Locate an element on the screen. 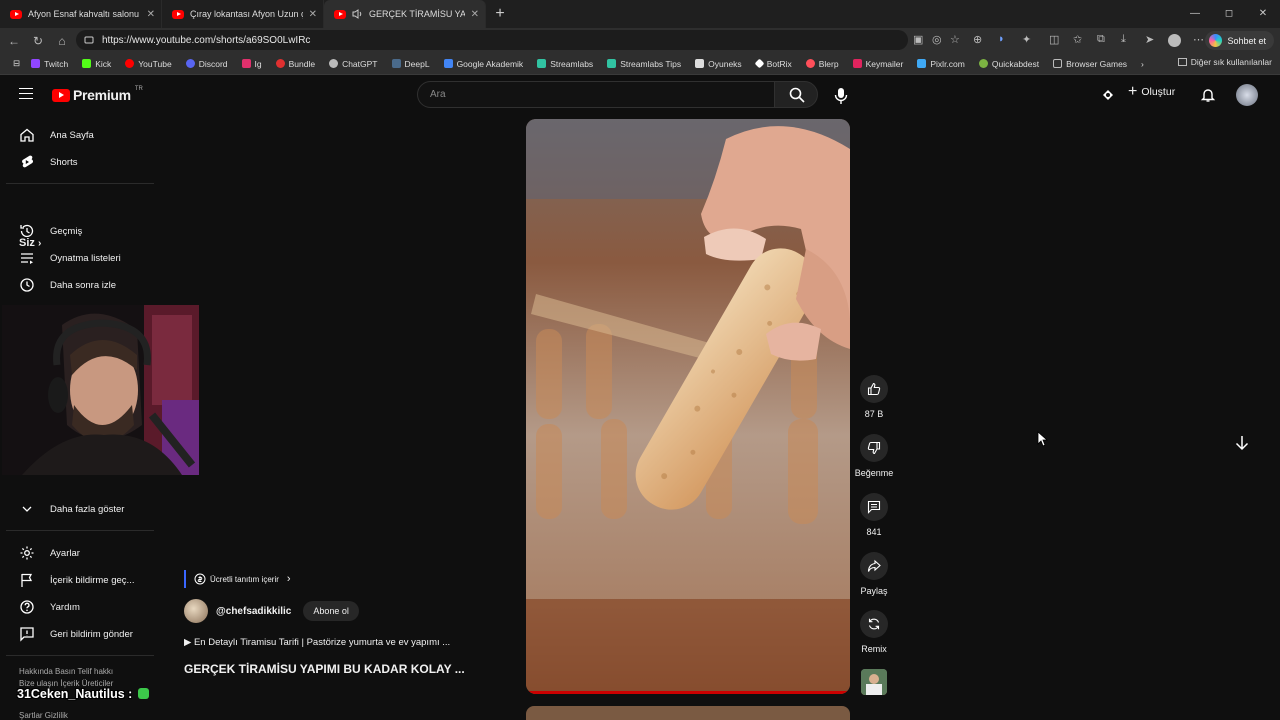 This screenshot has width=1280, height=720. mouse-cursor-icon is located at coordinates (1043, 439).